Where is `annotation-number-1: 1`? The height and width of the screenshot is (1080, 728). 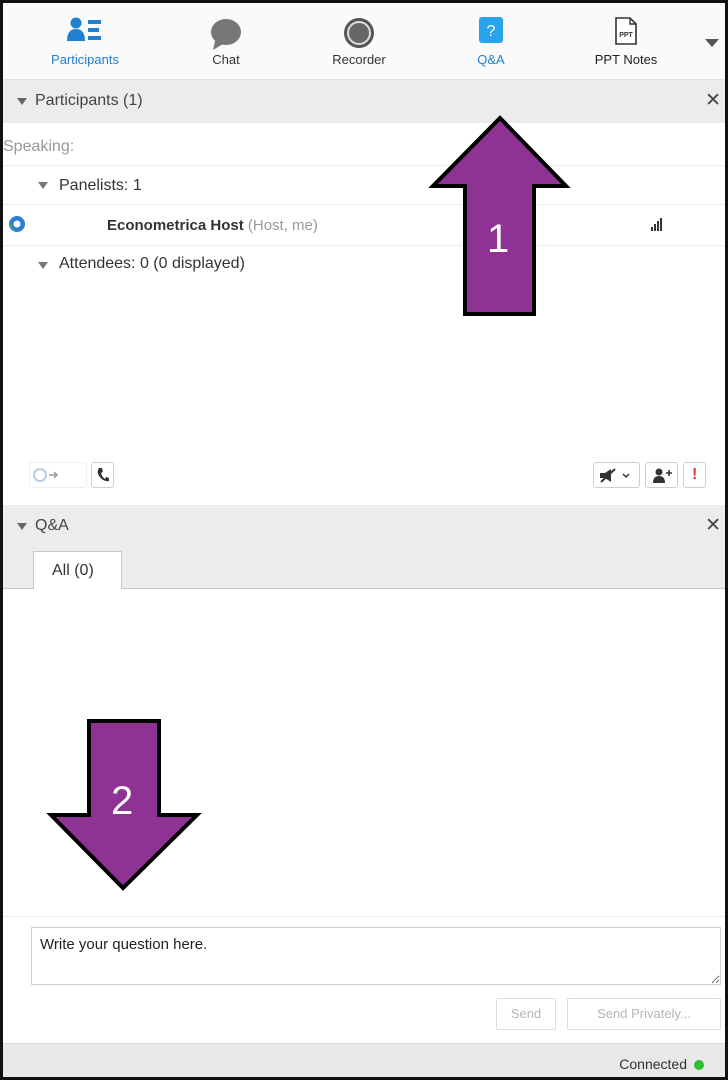 annotation-number-1: 1 is located at coordinates (498, 239).